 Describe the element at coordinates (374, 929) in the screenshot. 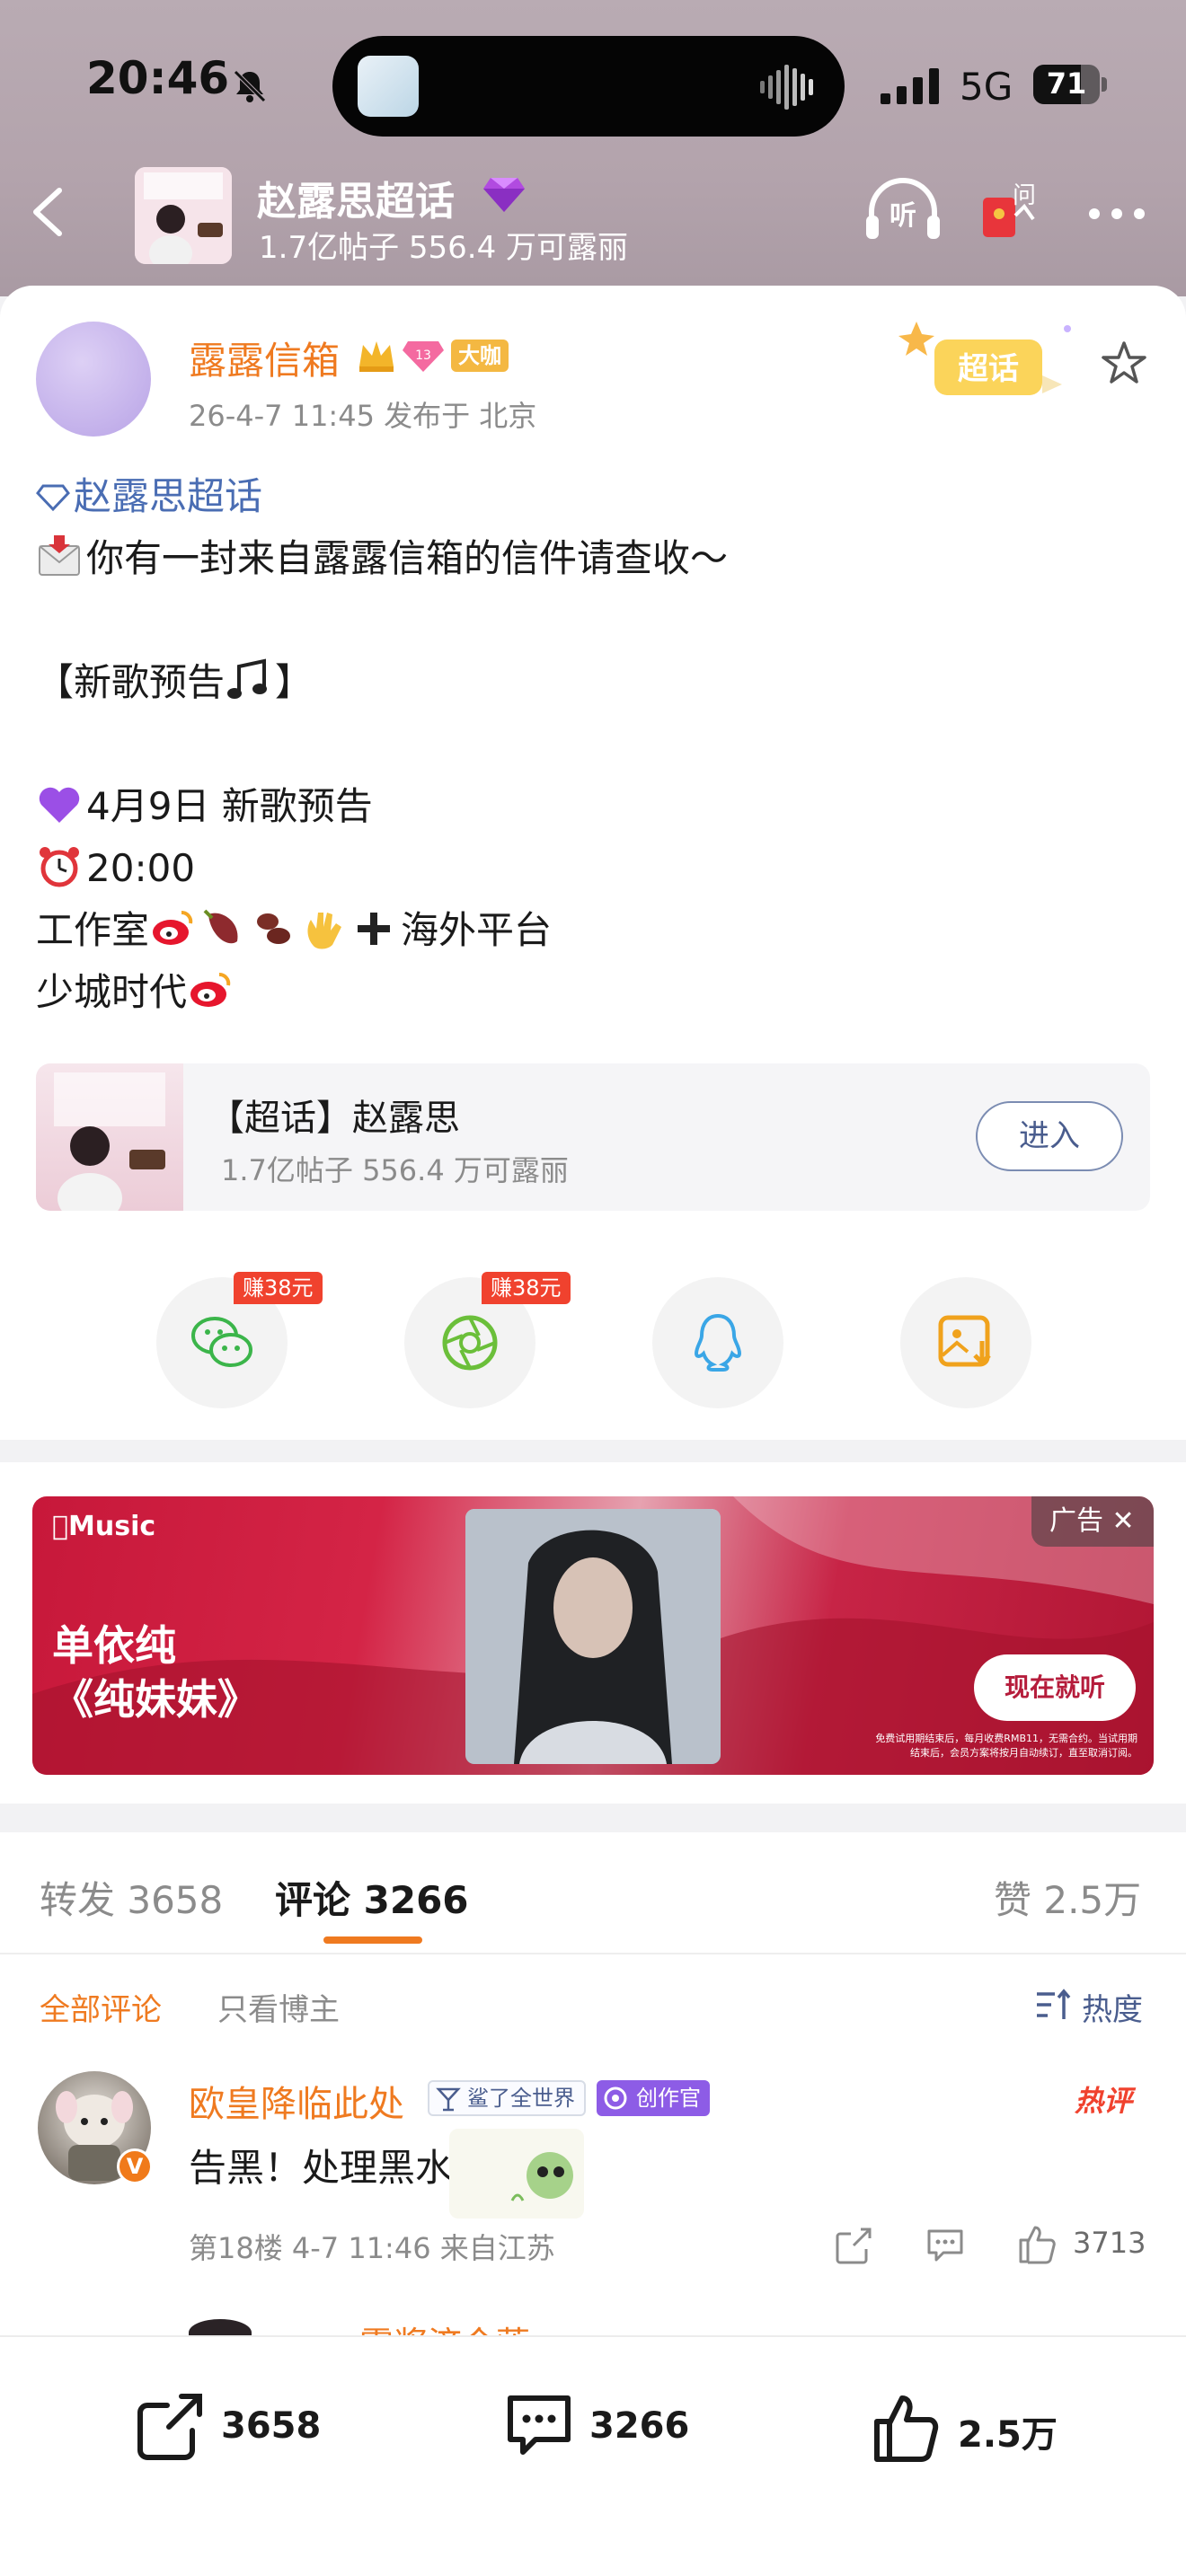

I see `plus-icon` at that location.